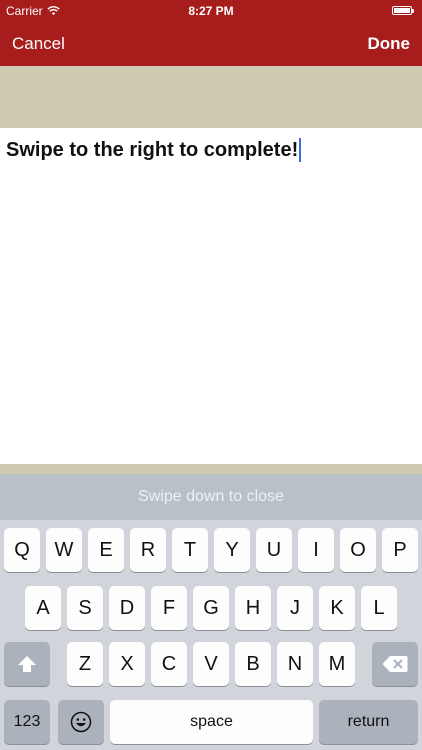 The width and height of the screenshot is (422, 750). Describe the element at coordinates (232, 550) in the screenshot. I see `key-y: Y` at that location.